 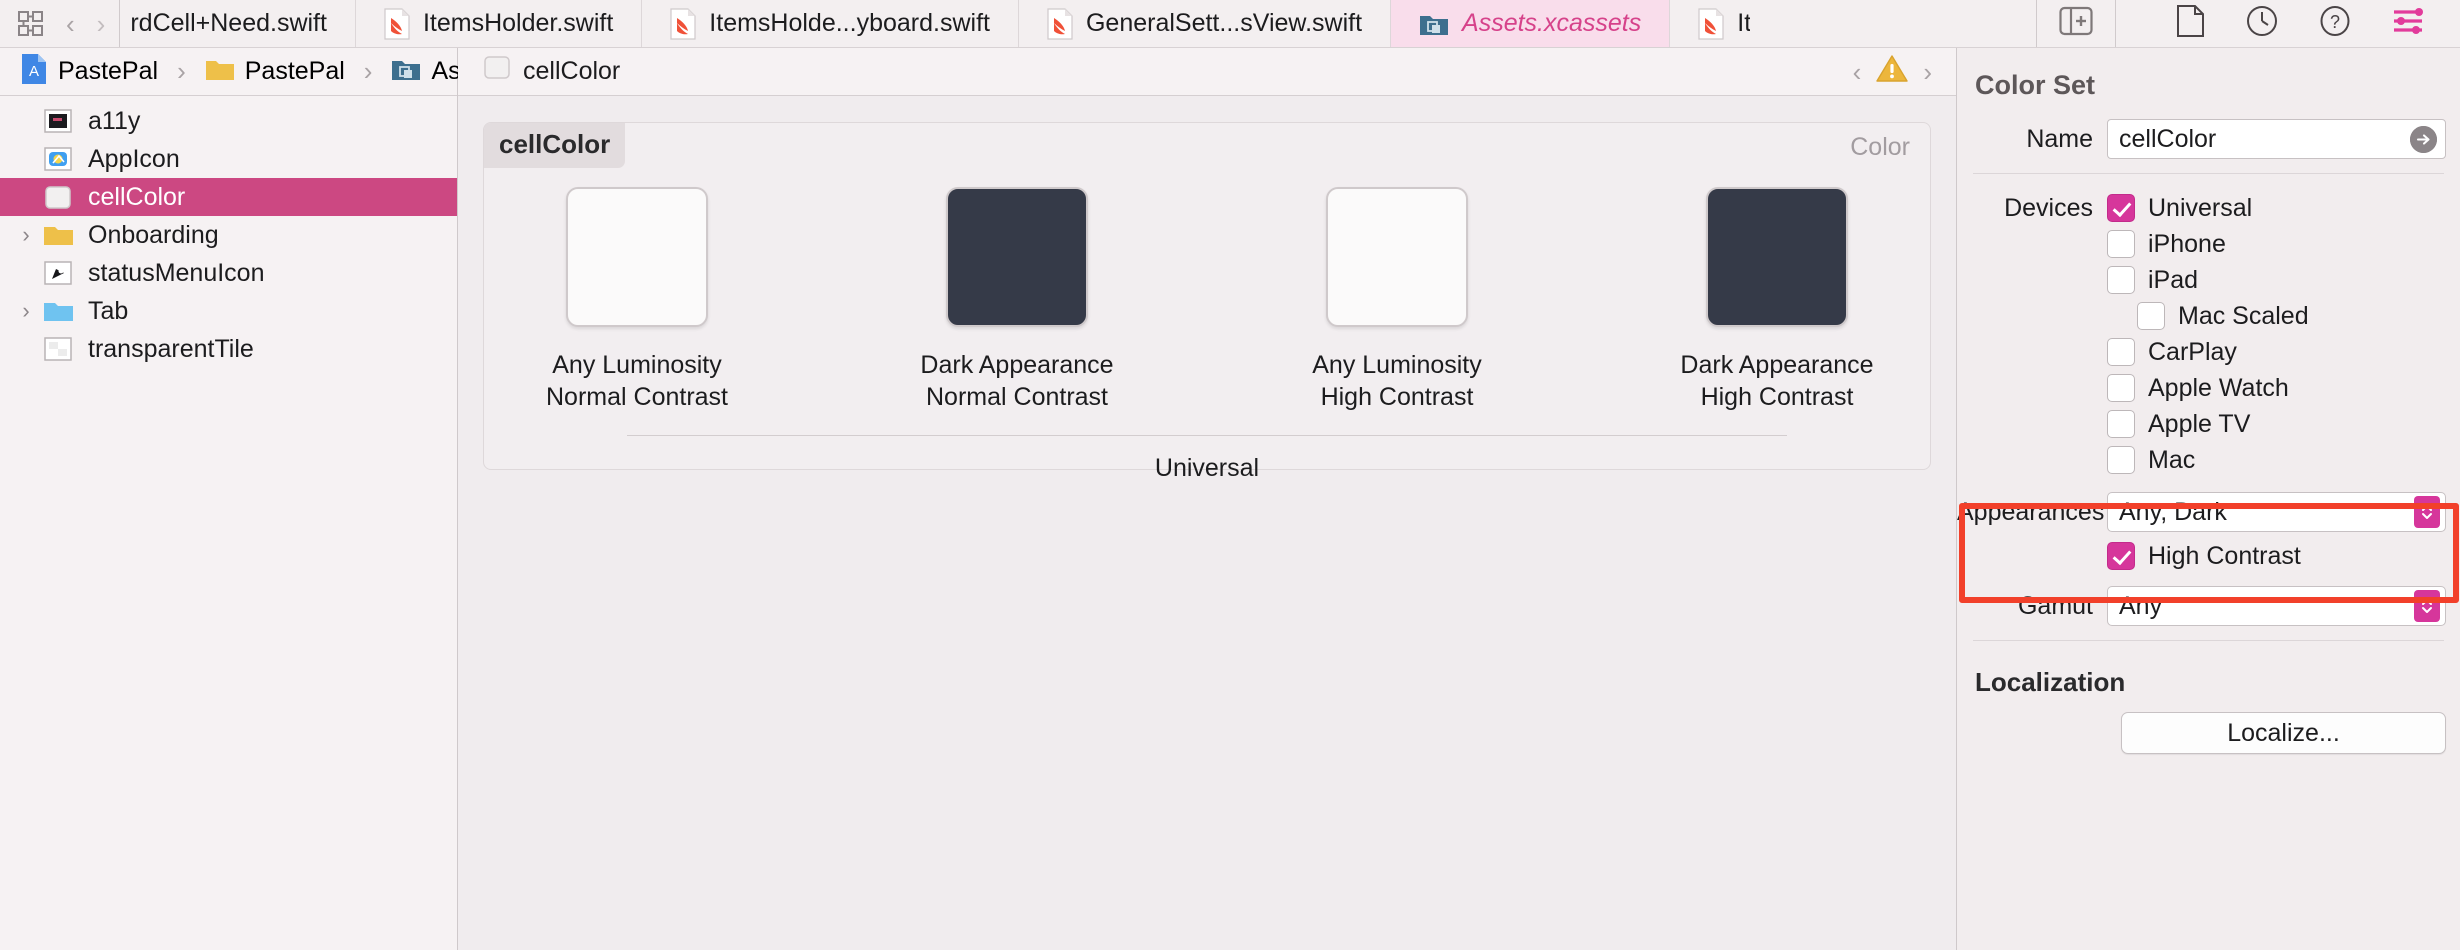 I want to click on swatch-label: Dark Appearance Normal Contrast, so click(x=1016, y=381).